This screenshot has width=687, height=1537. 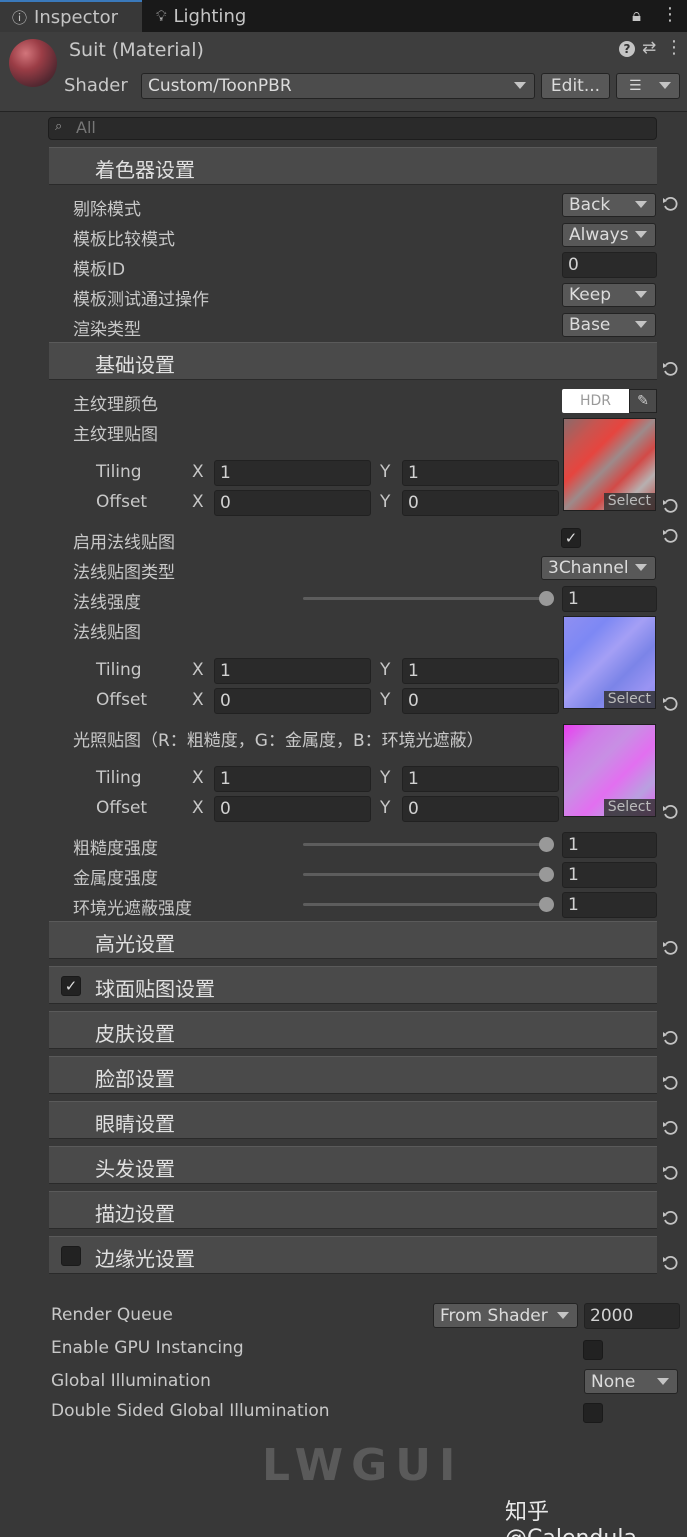 What do you see at coordinates (353, 985) in the screenshot?
I see `group-sphere-map: 球面贴图设置 ✓` at bounding box center [353, 985].